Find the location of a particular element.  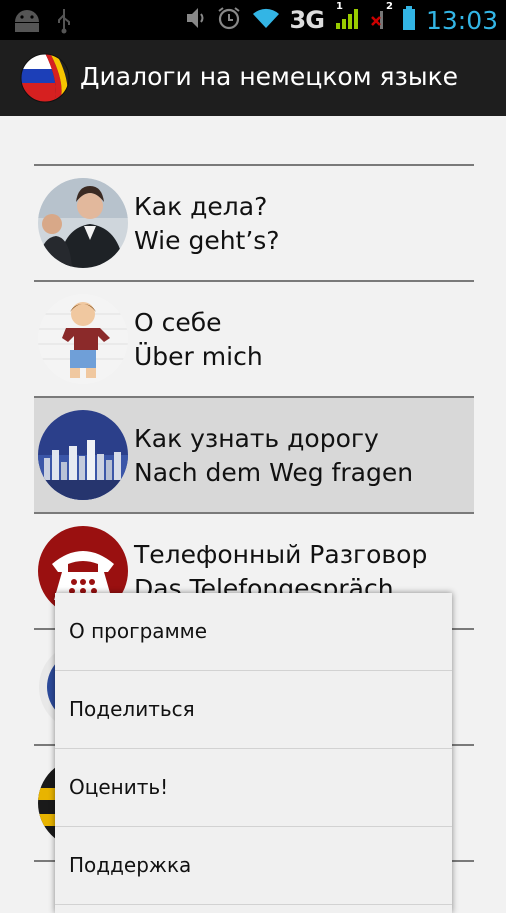

list-item-text: Как узнать дорогу Nach dem Weg fragen is located at coordinates (273, 456).